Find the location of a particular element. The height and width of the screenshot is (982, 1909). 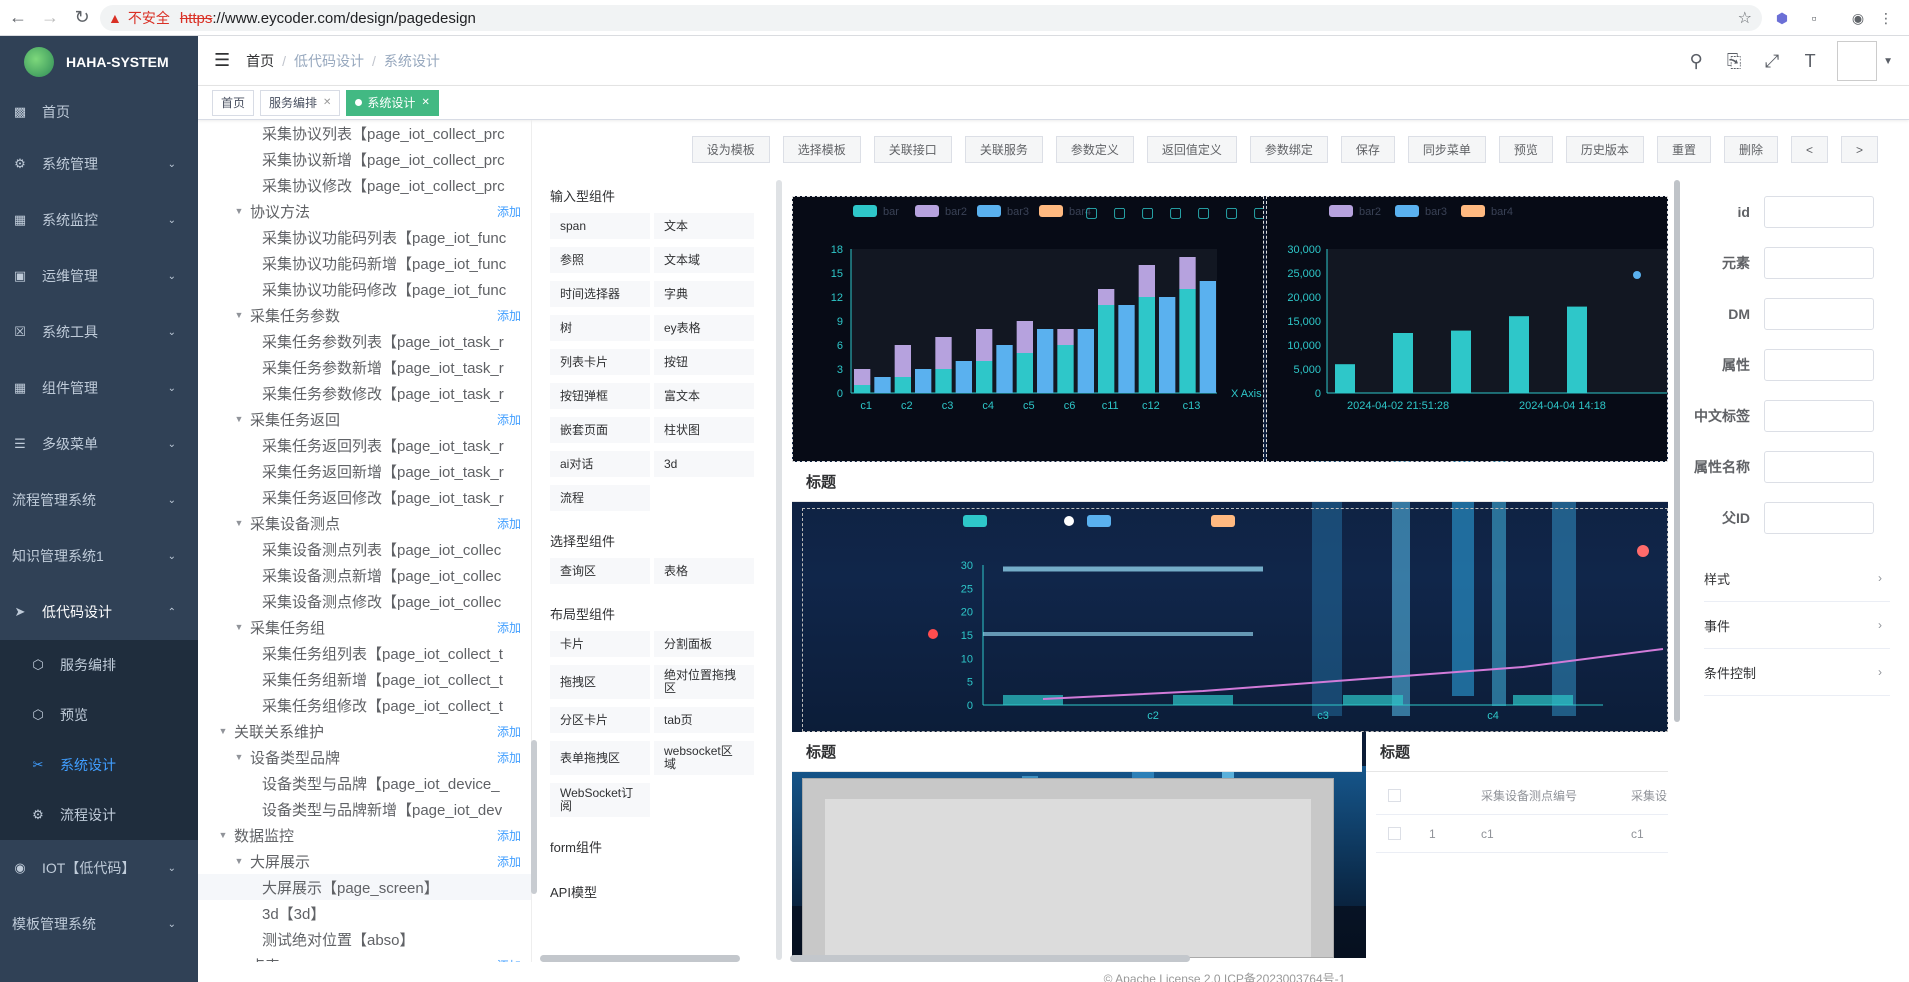

hamburger-icon: ☰ is located at coordinates (222, 60).